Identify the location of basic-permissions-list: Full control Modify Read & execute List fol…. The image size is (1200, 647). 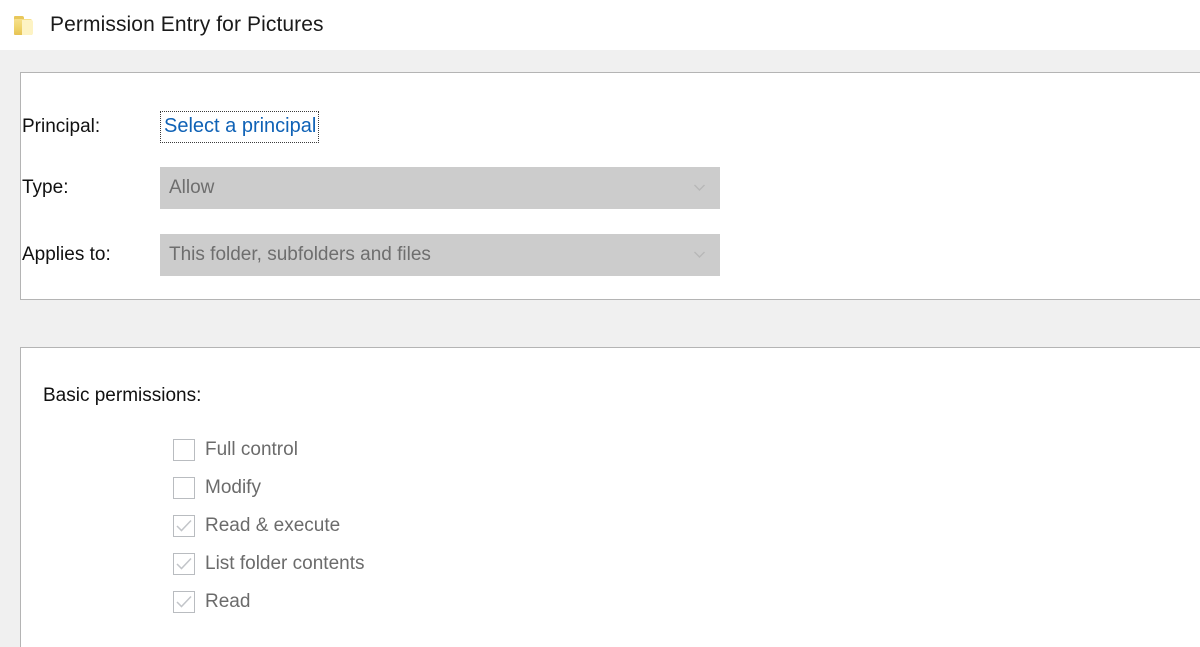
(473, 526).